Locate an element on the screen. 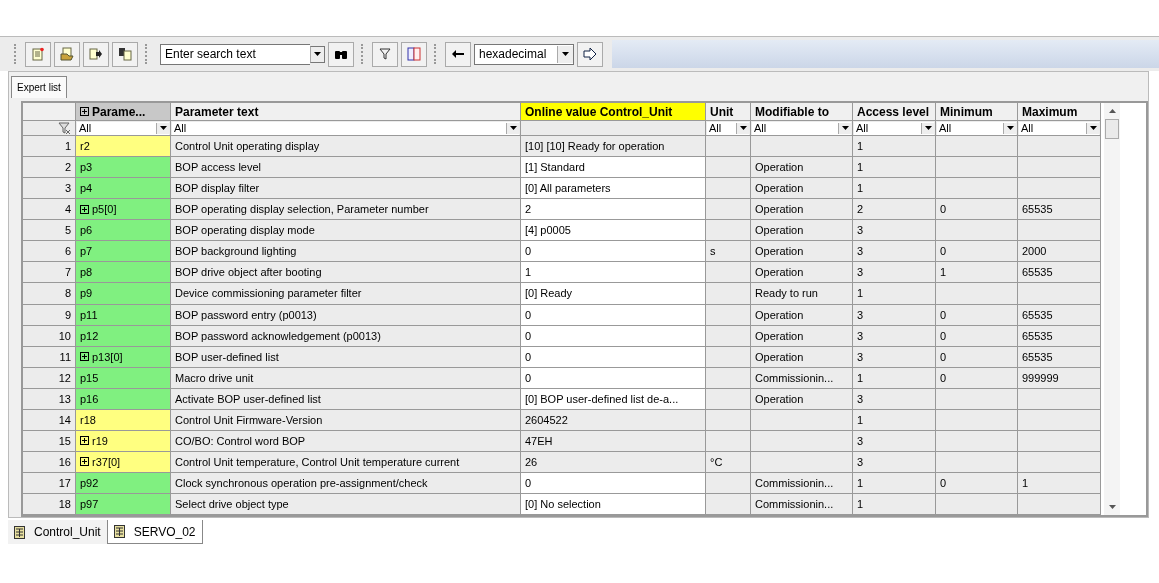 Image resolution: width=1159 pixels, height=583 pixels. value-cell: 2 is located at coordinates (613, 210).